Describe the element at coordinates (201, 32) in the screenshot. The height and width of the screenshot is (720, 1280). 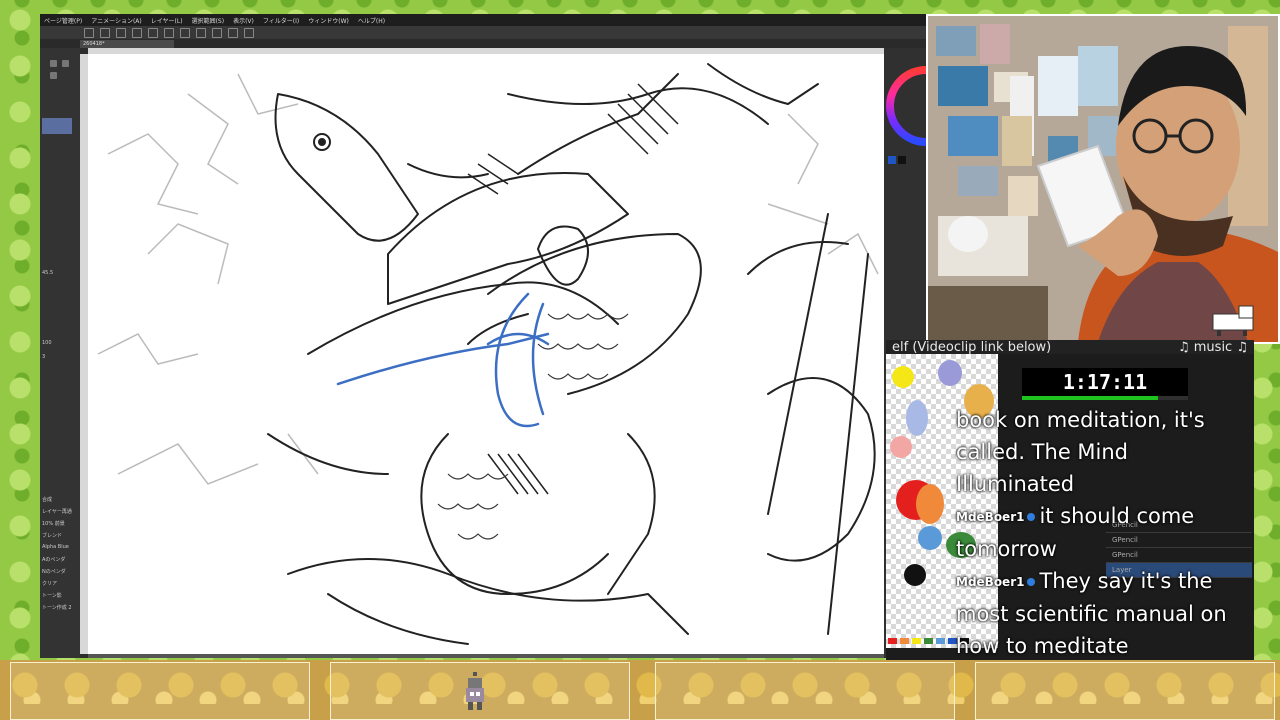
I see `transform-icon` at that location.